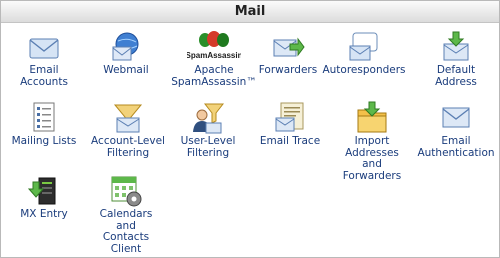  I want to click on user-level-filtering-link: User-Level Filtering, so click(208, 130).